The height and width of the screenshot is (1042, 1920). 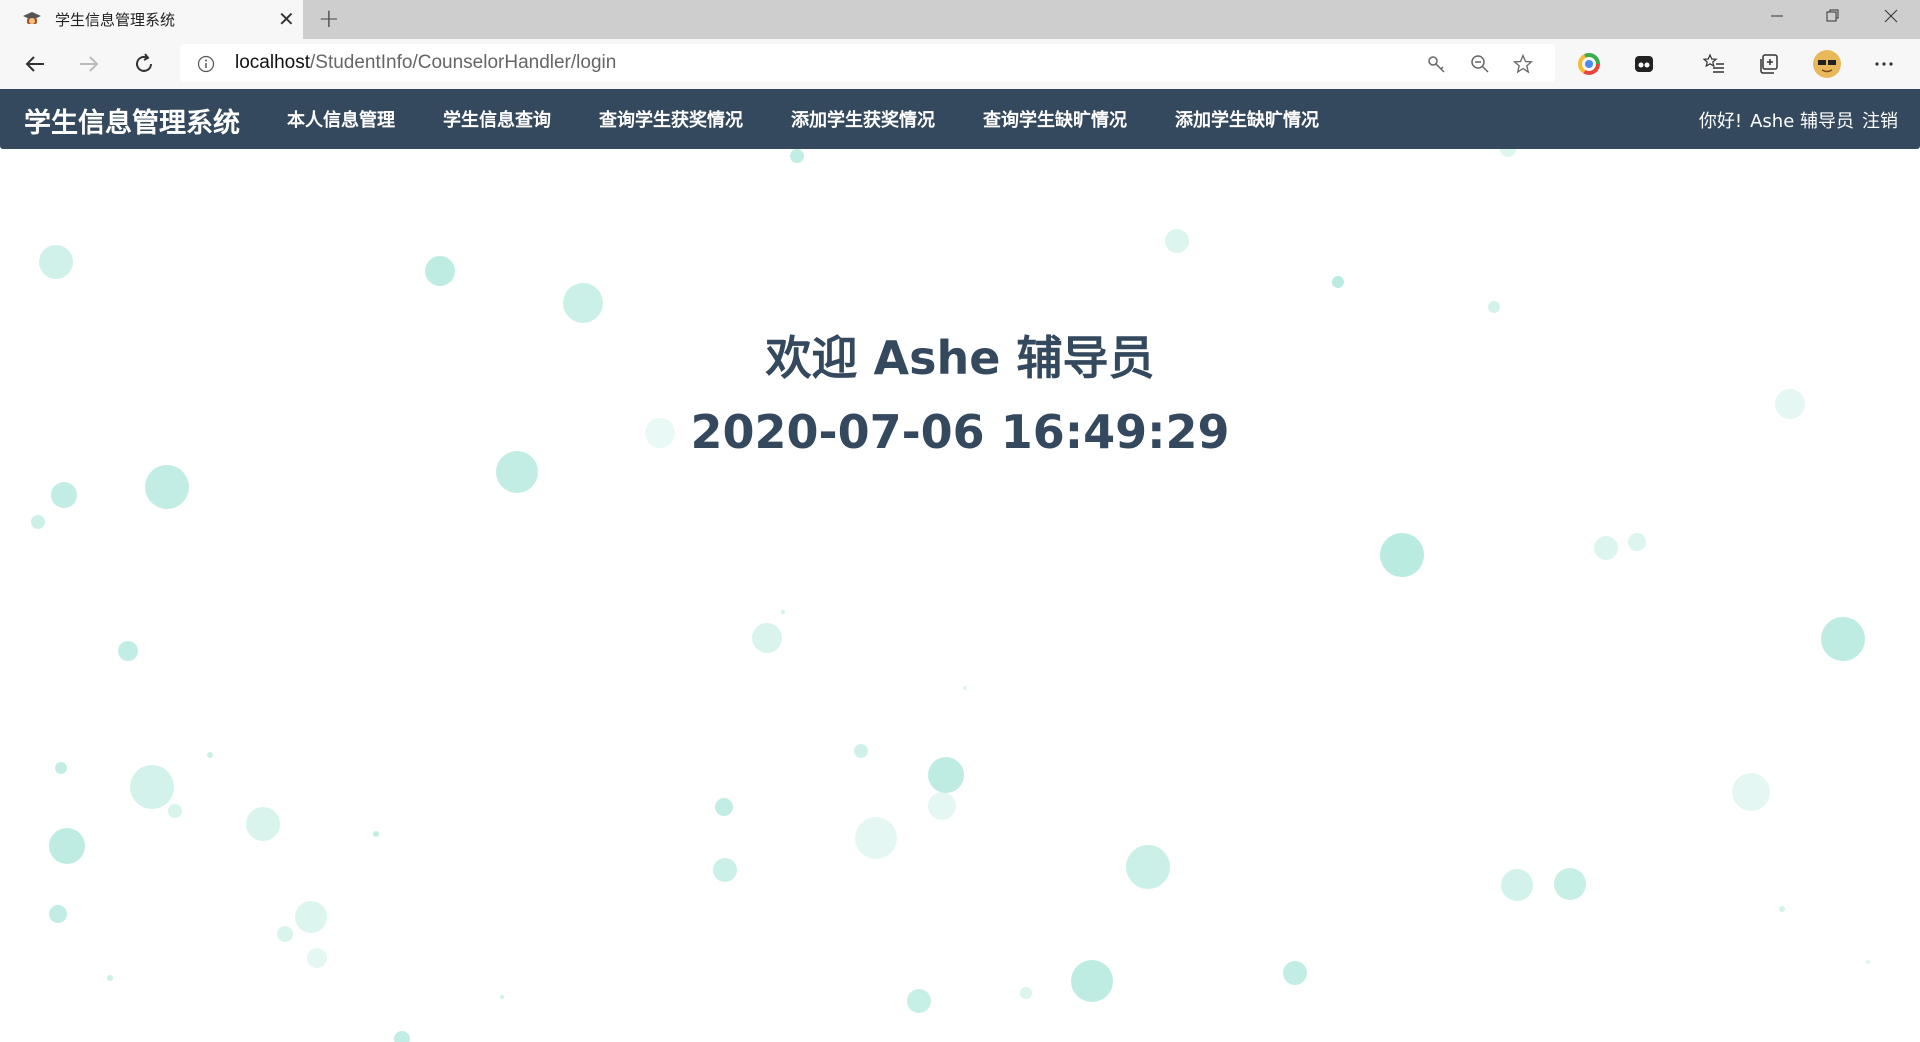 I want to click on more-options-icon, so click(x=1884, y=64).